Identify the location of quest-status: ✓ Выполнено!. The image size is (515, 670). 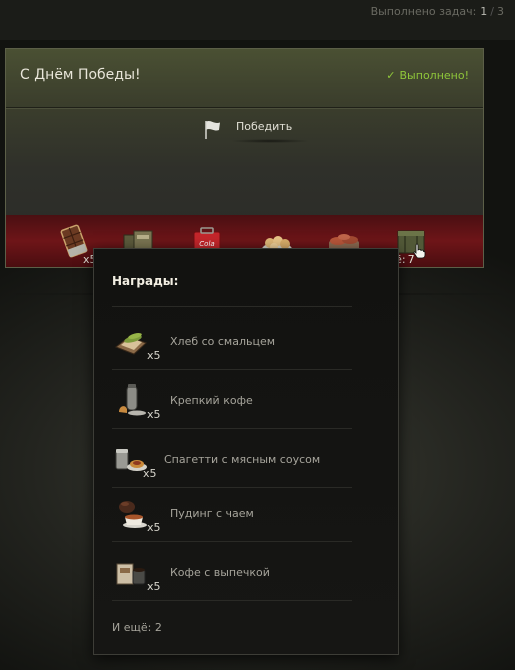
(427, 75).